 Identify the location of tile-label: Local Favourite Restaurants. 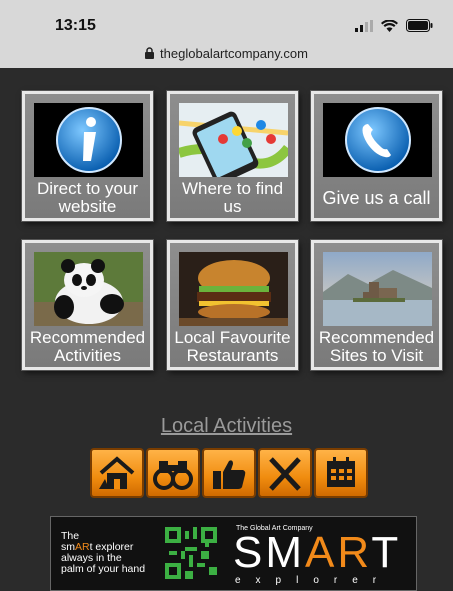
(232, 346).